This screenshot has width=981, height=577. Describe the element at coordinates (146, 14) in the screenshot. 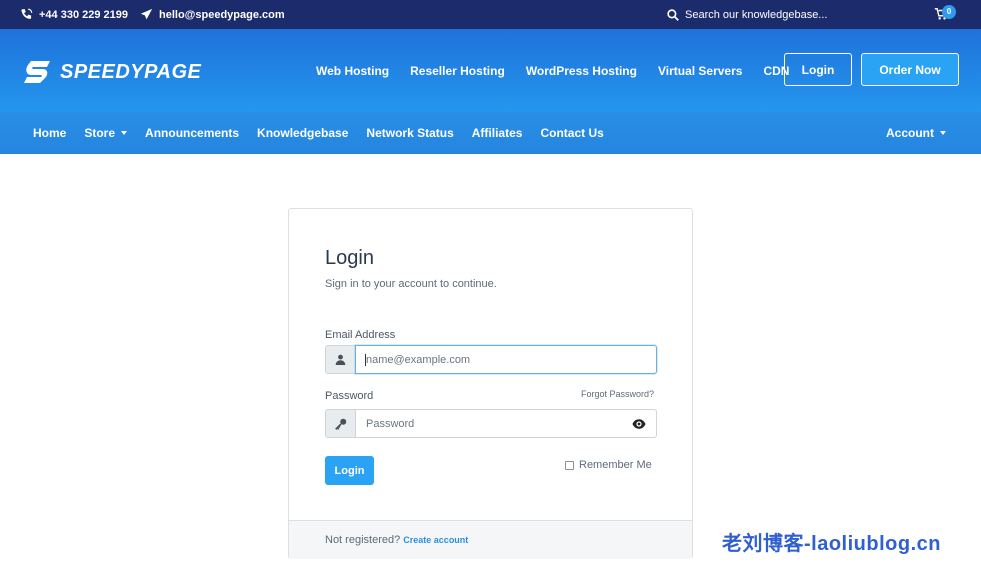

I see `paper-plane-icon` at that location.